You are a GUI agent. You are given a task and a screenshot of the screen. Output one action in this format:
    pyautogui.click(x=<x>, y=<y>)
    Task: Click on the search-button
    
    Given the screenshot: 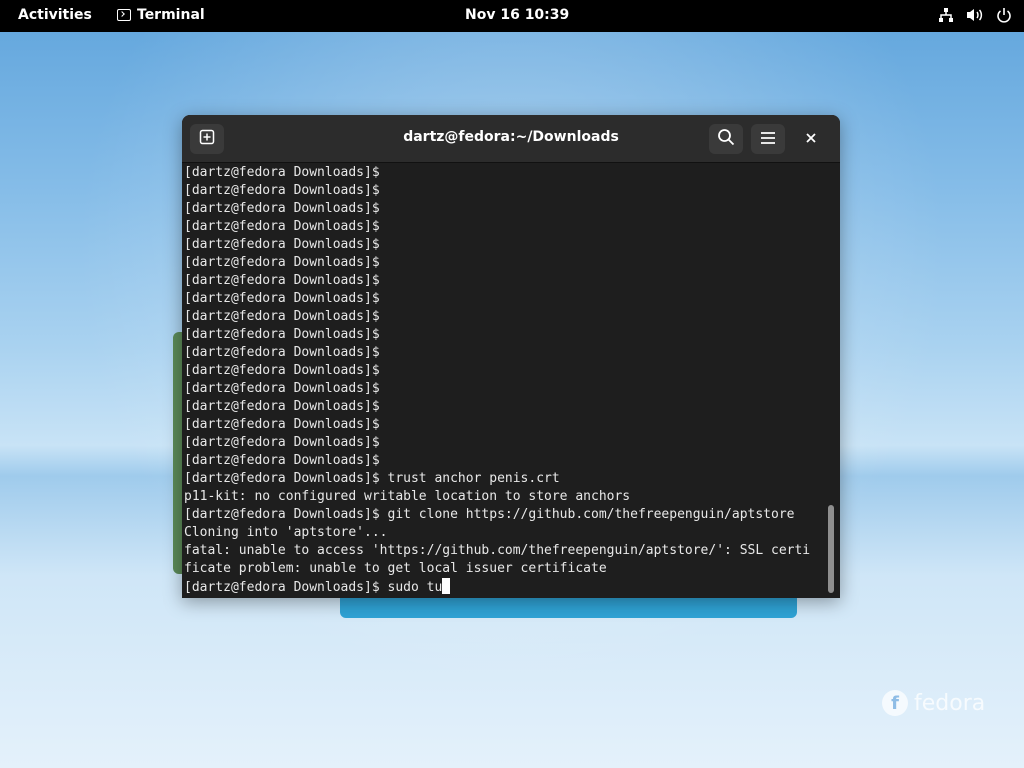 What is the action you would take?
    pyautogui.click(x=726, y=139)
    